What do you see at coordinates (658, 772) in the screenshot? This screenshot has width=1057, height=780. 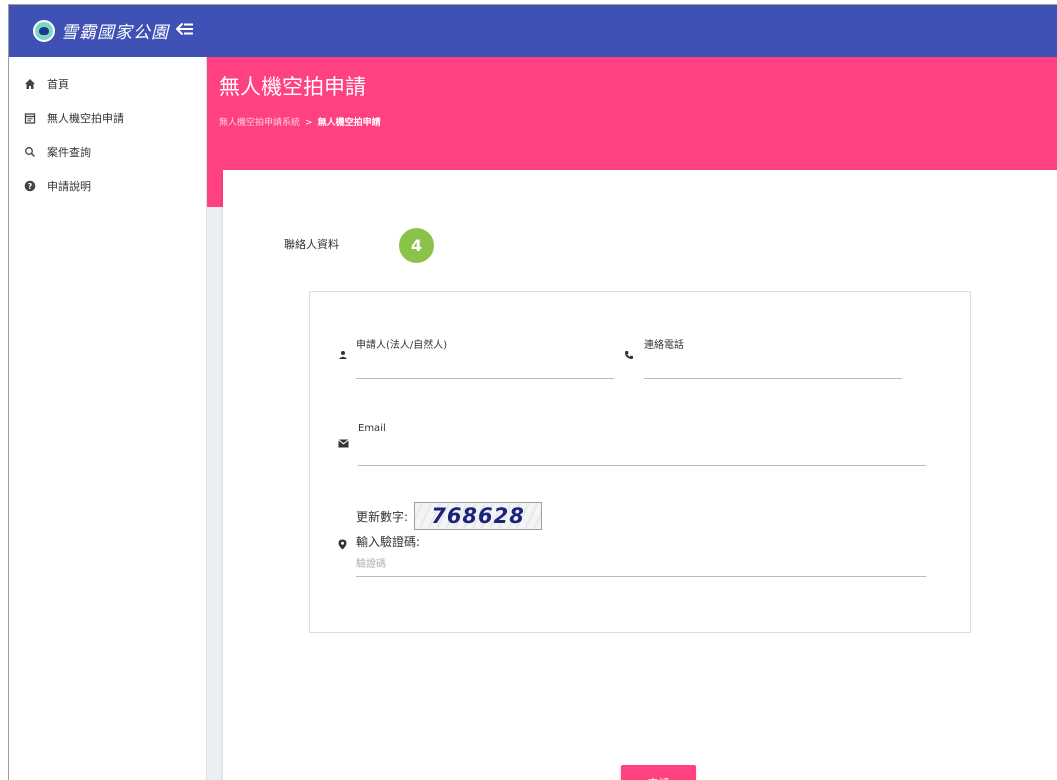 I see `submit-button: 申請` at bounding box center [658, 772].